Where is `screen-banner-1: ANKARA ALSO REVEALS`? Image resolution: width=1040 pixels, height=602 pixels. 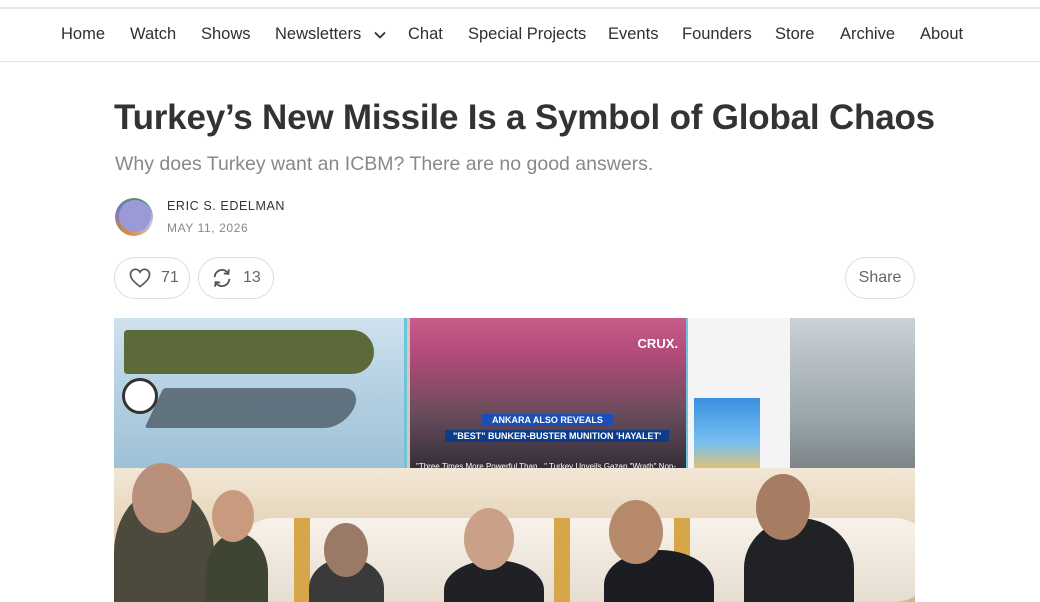
screen-banner-1: ANKARA ALSO REVEALS is located at coordinates (547, 420).